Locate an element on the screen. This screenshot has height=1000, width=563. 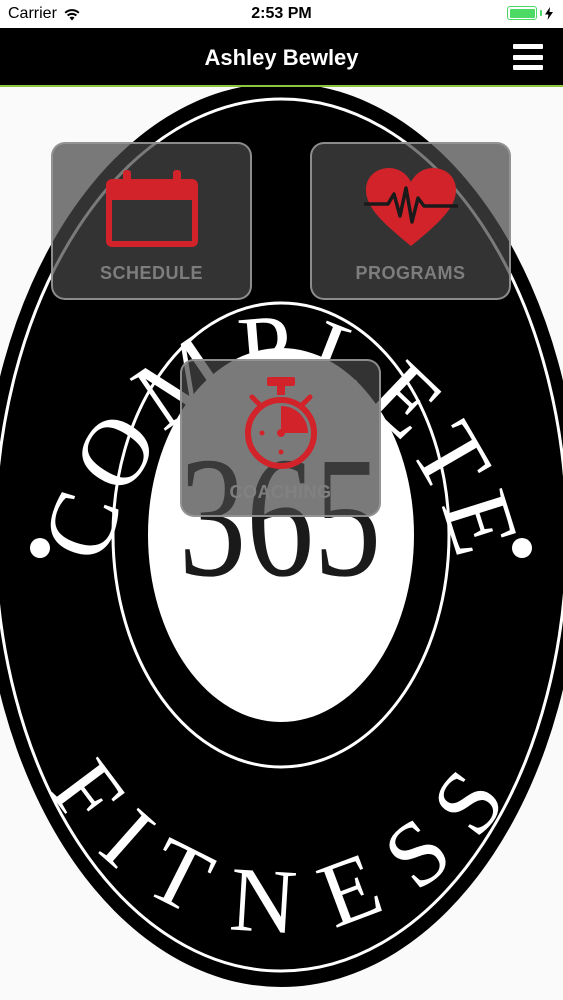
calendar-icon is located at coordinates (151, 208).